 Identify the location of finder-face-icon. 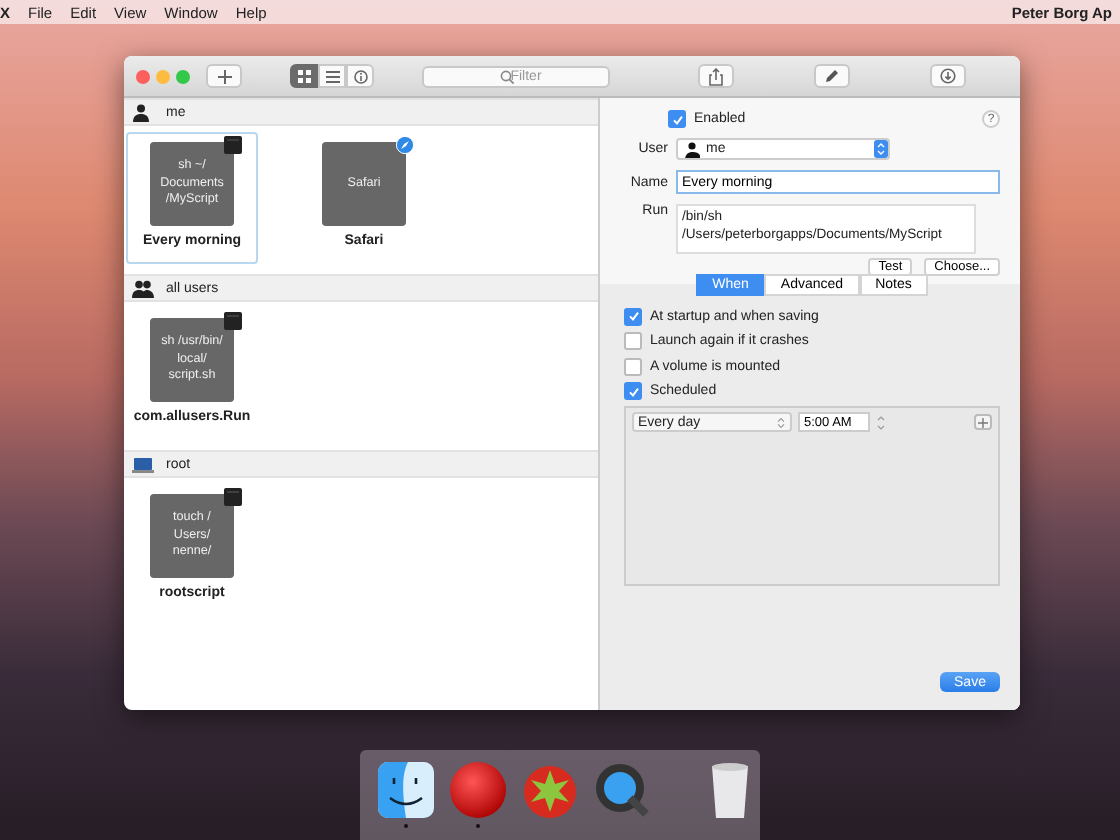
(406, 790).